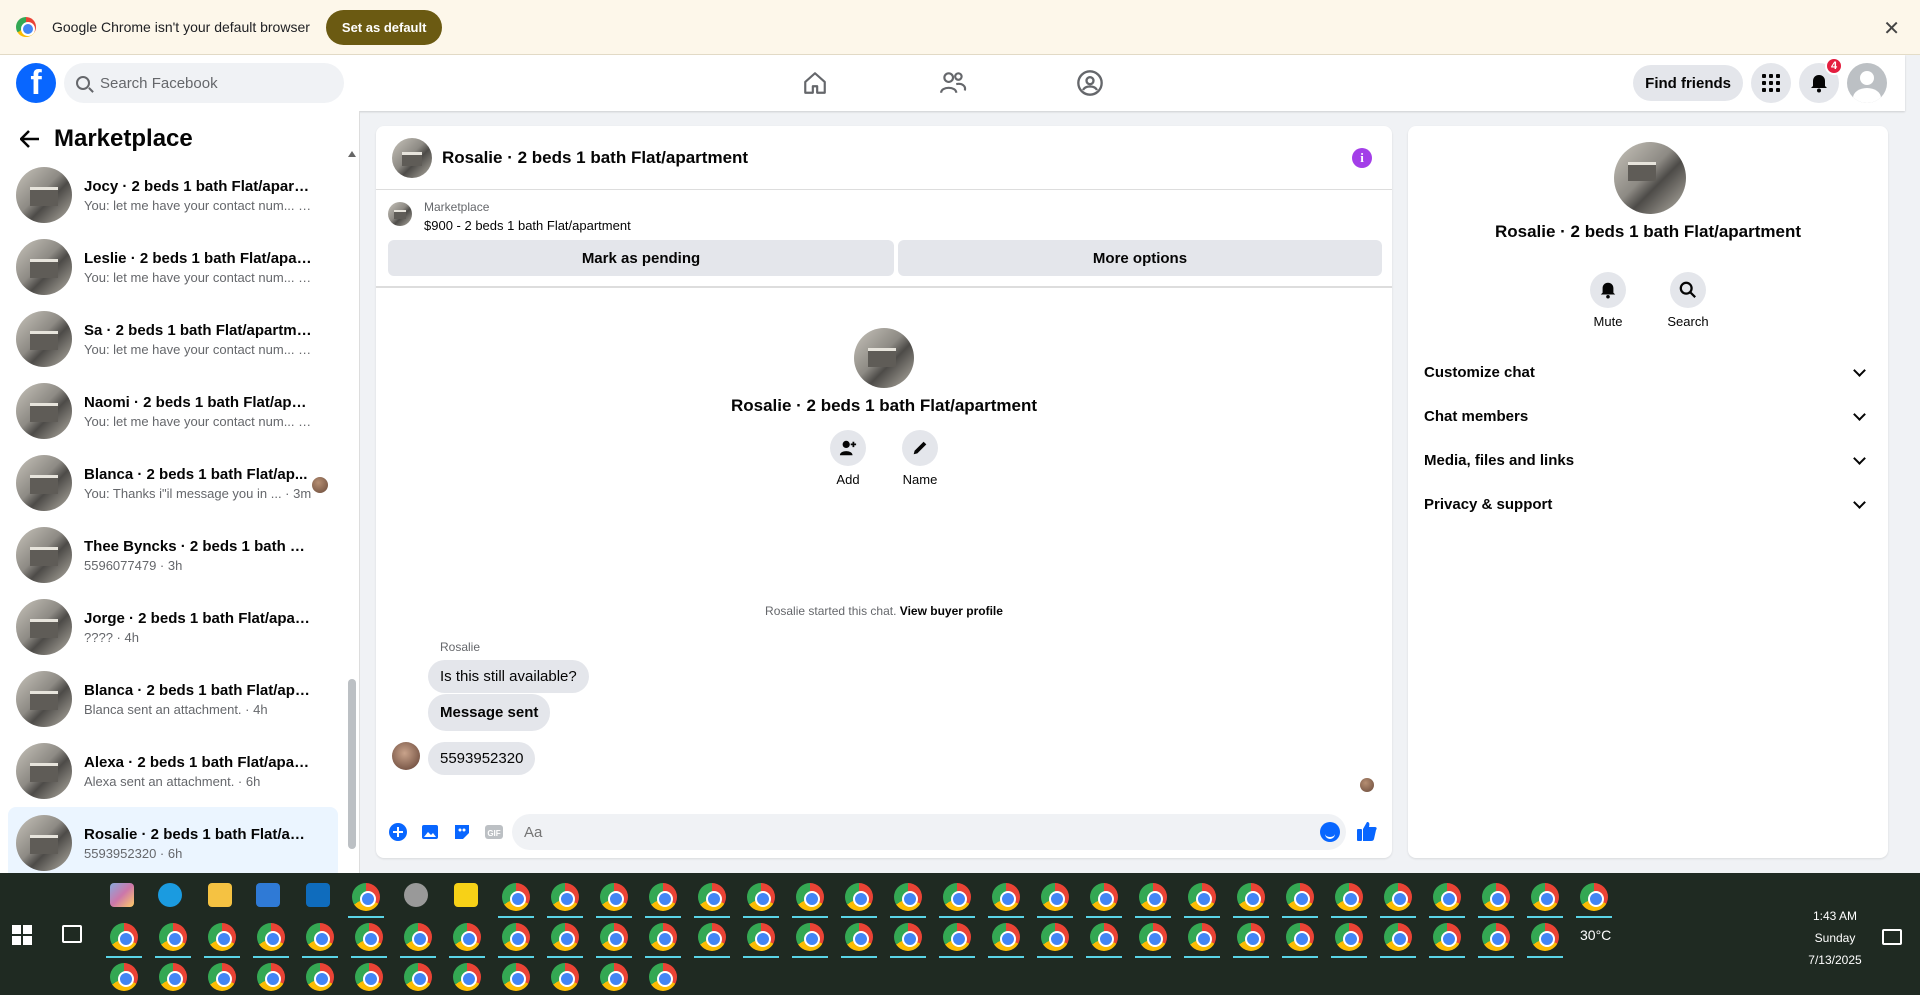  Describe the element at coordinates (494, 832) in the screenshot. I see `gif-icon: GIF` at that location.